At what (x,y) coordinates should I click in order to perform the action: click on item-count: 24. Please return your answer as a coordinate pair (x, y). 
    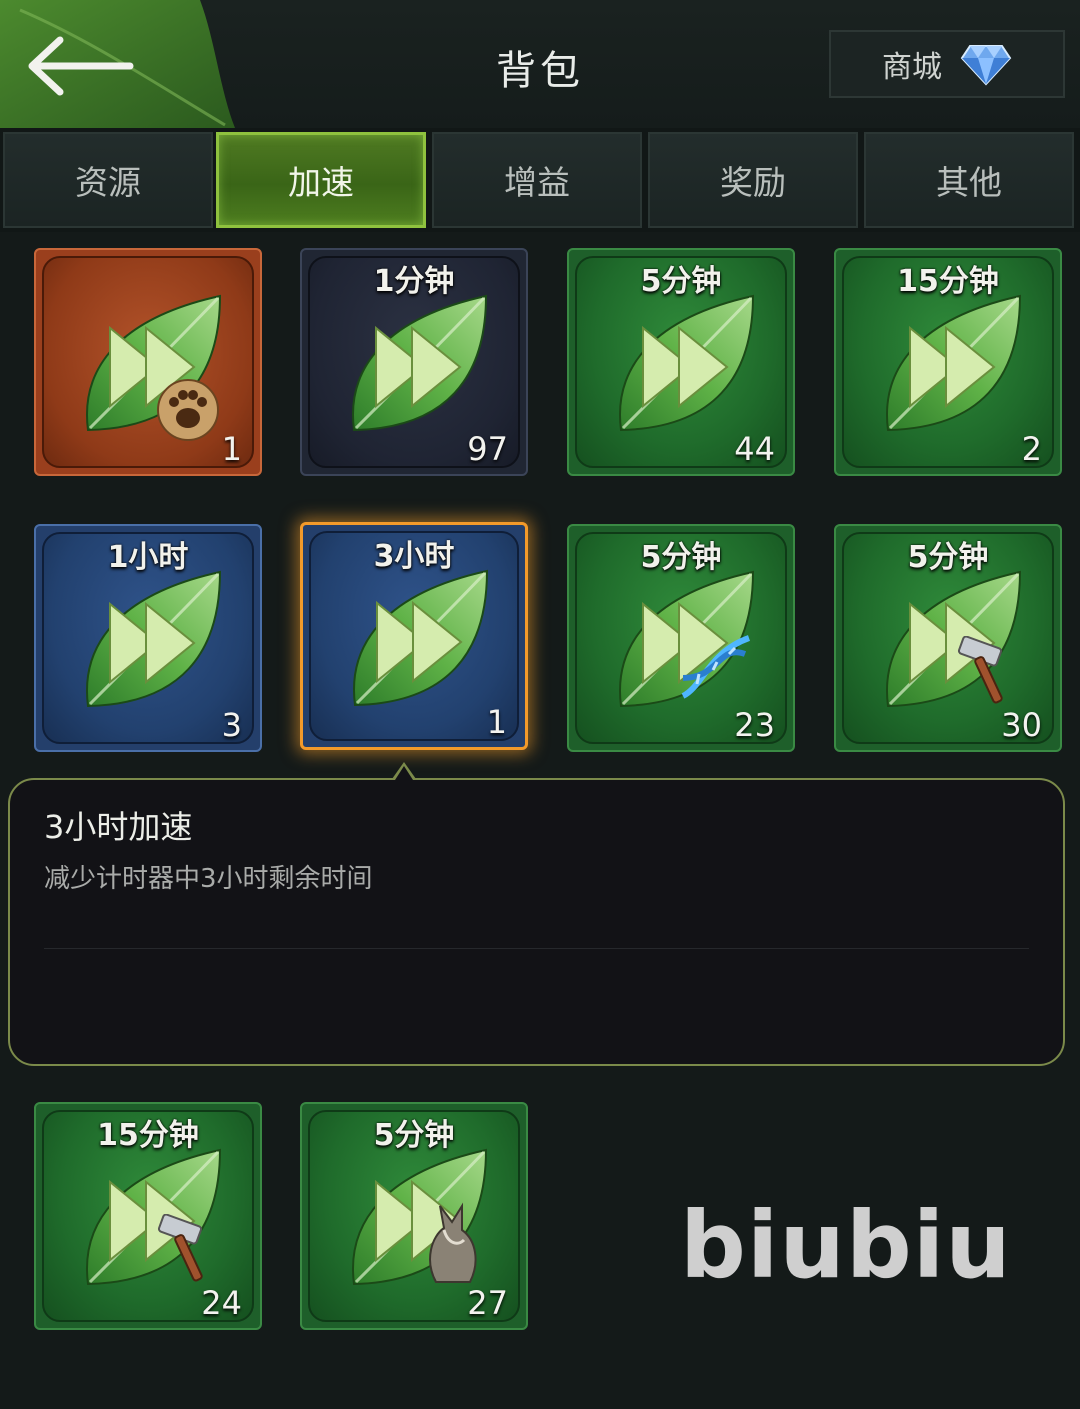
    Looking at the image, I should click on (221, 1303).